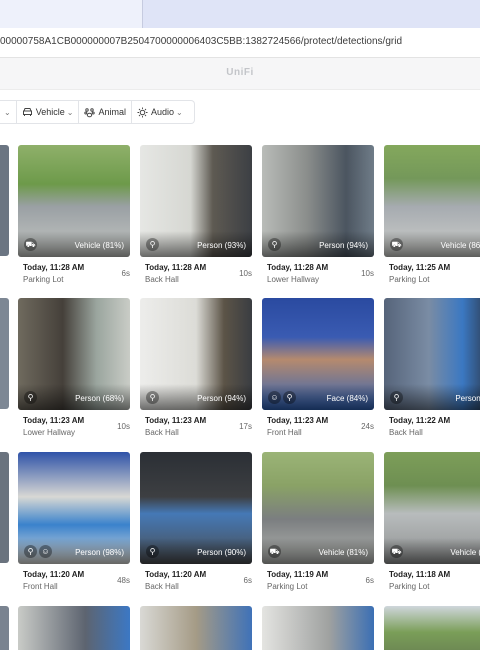 This screenshot has height=650, width=480. Describe the element at coordinates (71, 14) in the screenshot. I see `browser-tab` at that location.